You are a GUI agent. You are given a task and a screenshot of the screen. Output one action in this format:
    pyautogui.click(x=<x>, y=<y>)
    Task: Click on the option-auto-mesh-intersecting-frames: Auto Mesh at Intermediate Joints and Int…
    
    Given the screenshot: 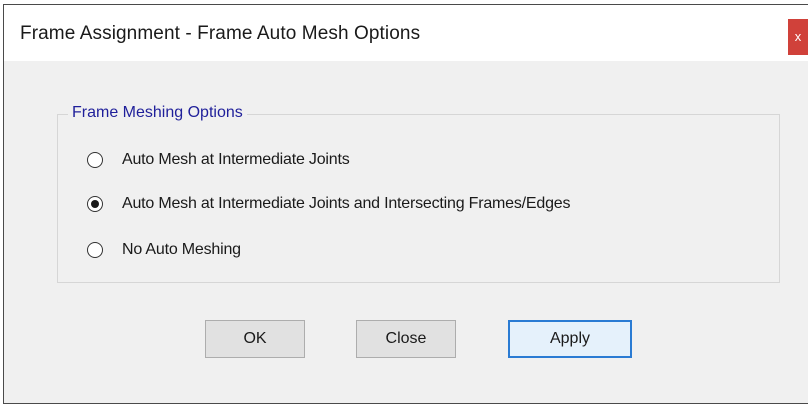 What is the action you would take?
    pyautogui.click(x=328, y=204)
    